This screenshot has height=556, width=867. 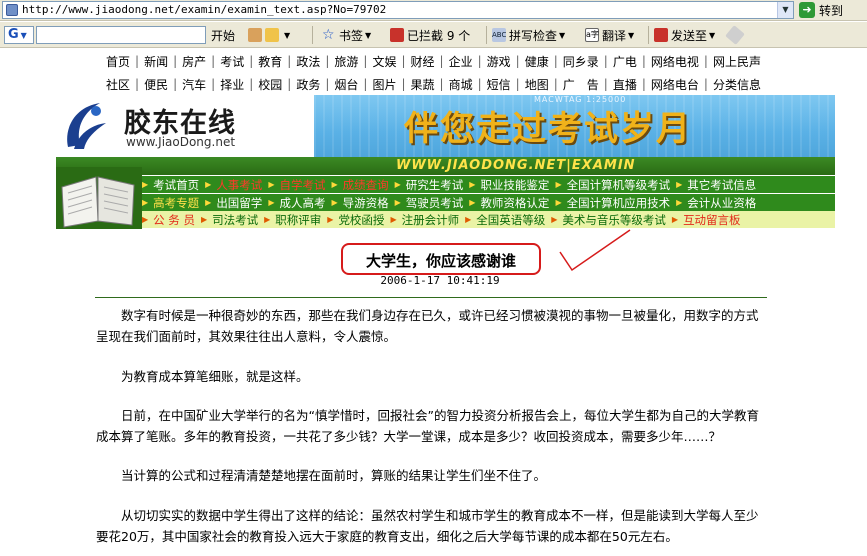 What do you see at coordinates (684, 35) in the screenshot?
I see `send-to-button: 发送至 ▼` at bounding box center [684, 35].